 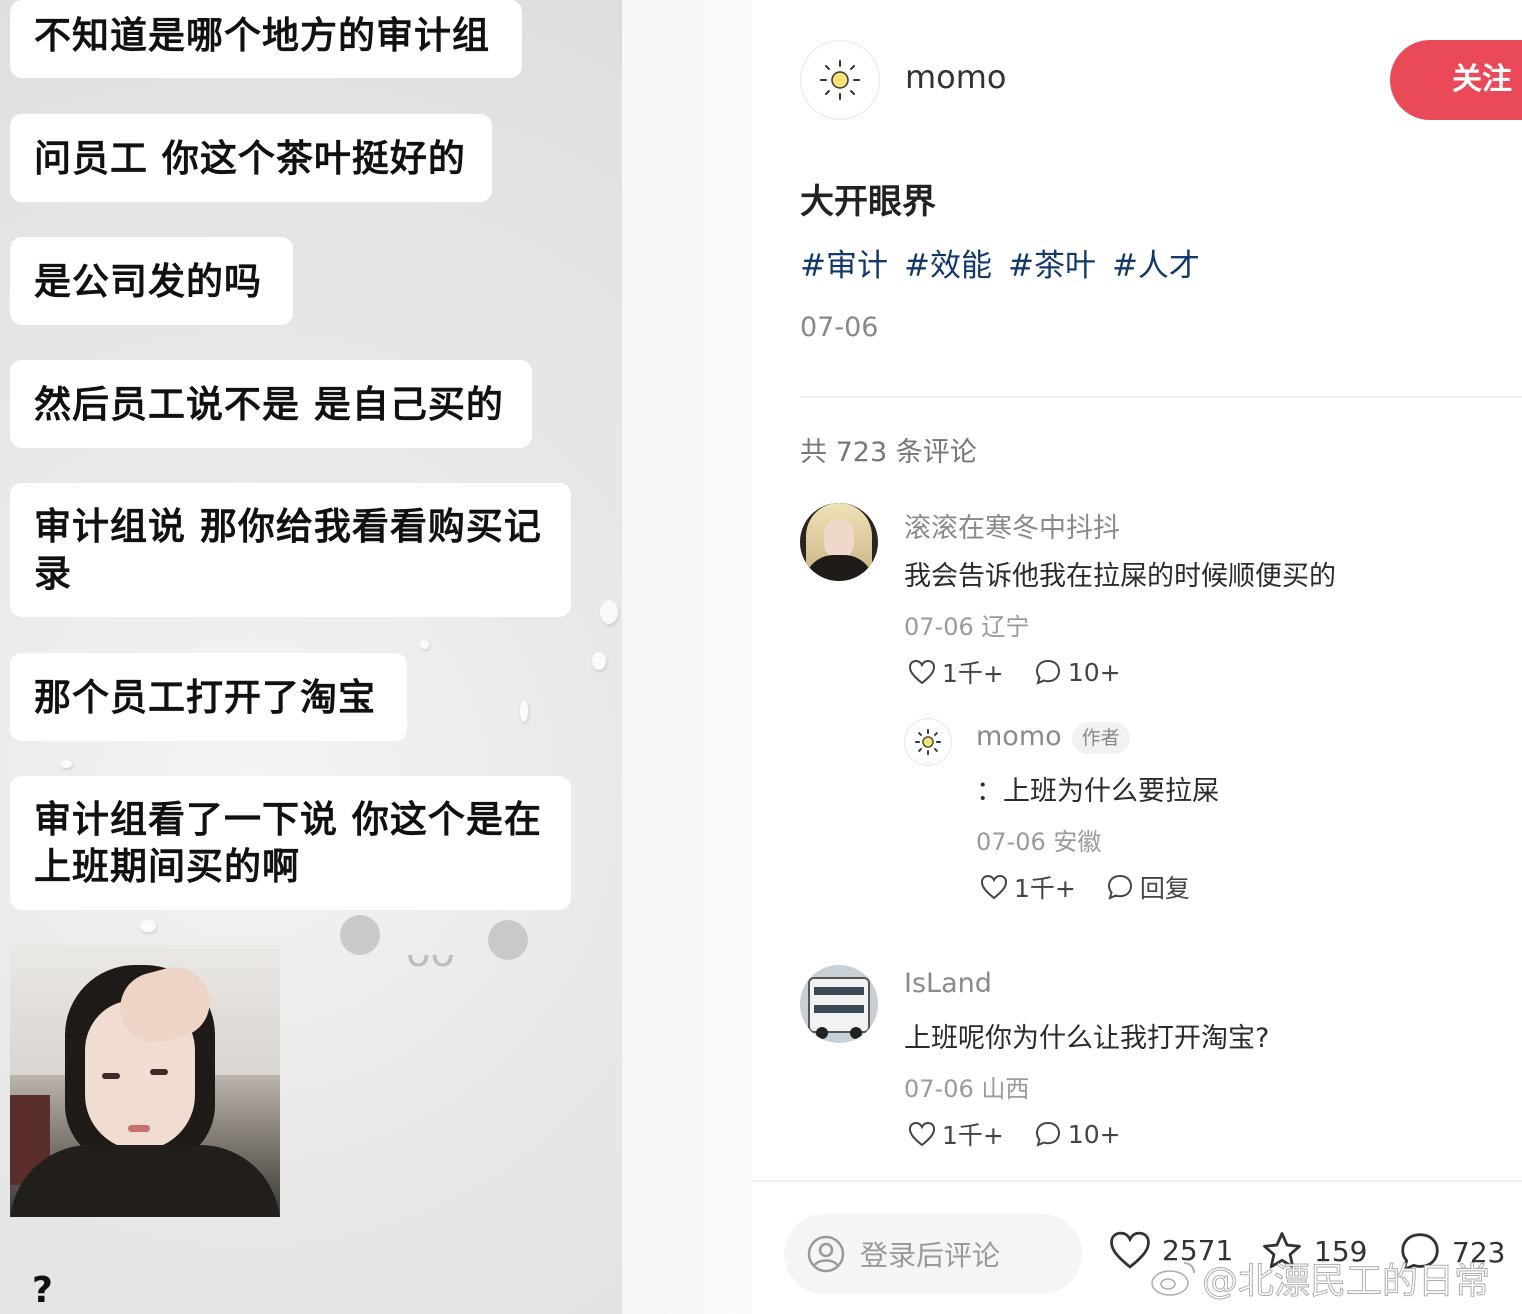 What do you see at coordinates (42, 1290) in the screenshot?
I see `chat-bubble-last: ?` at bounding box center [42, 1290].